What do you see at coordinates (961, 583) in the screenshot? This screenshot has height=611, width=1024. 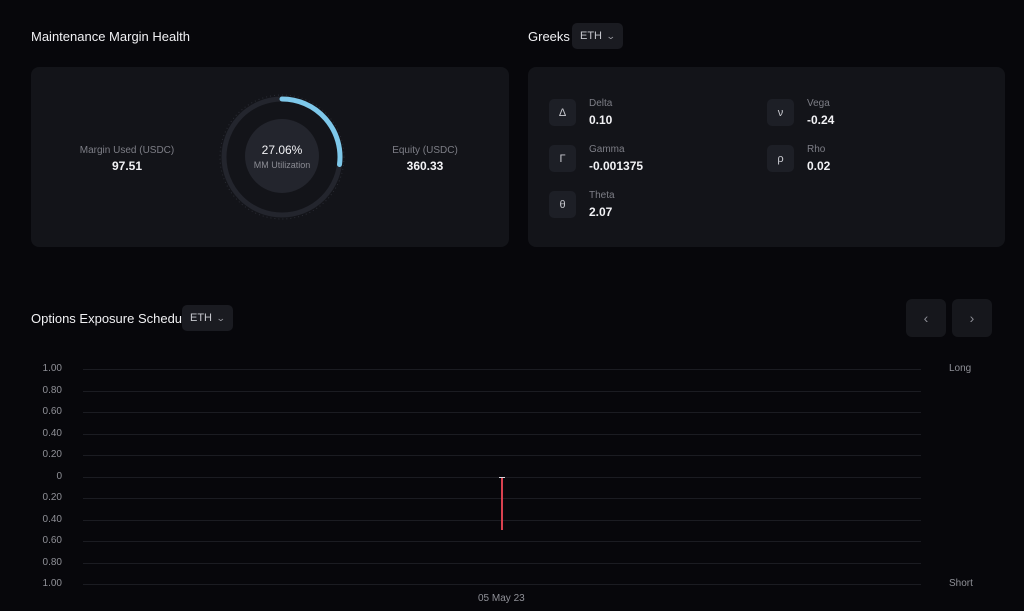 I see `short-label: Short` at bounding box center [961, 583].